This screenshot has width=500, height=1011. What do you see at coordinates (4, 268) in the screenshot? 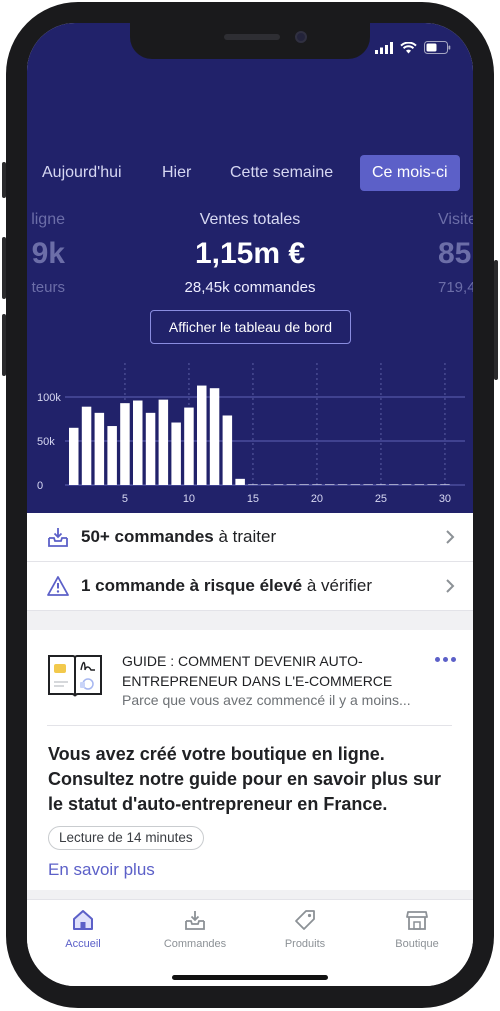
I see `volume-up-button` at bounding box center [4, 268].